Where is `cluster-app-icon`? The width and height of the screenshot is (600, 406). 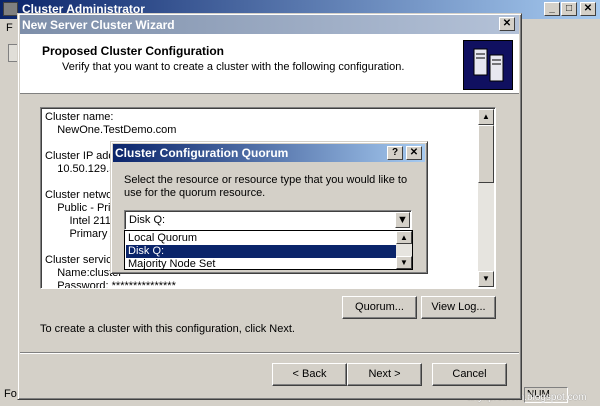
cluster-app-icon is located at coordinates (10, 9).